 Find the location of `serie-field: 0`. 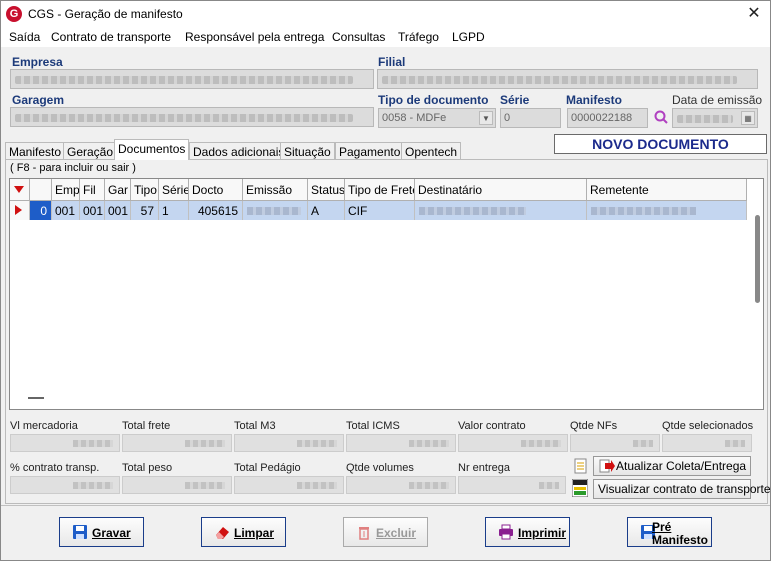

serie-field: 0 is located at coordinates (530, 118).